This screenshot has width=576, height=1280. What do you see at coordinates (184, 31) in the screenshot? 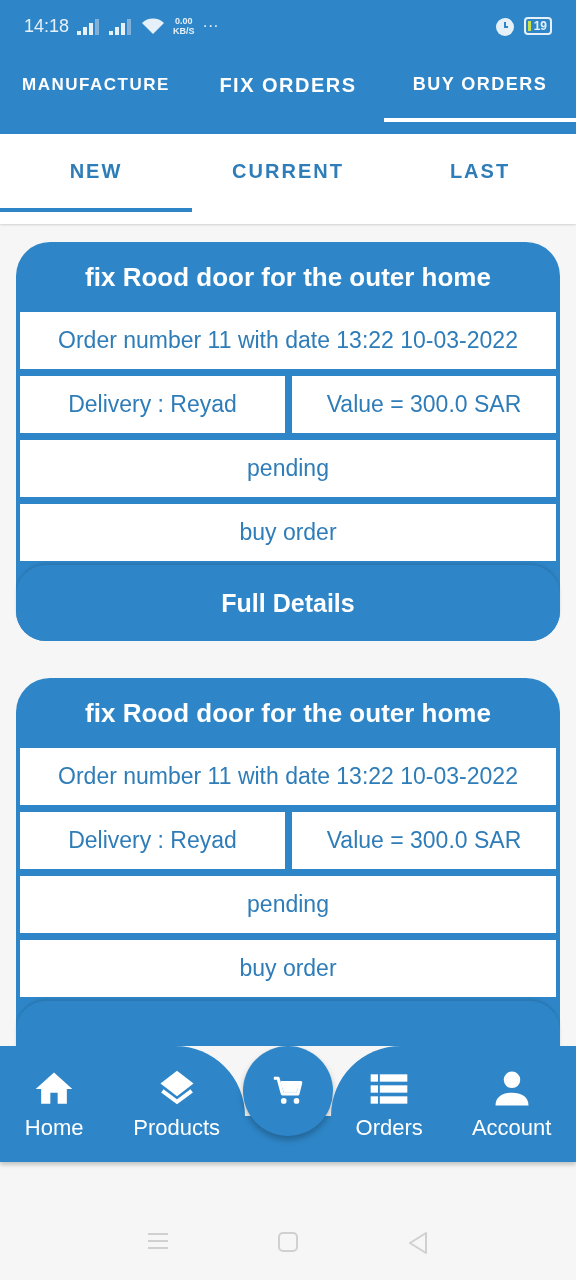
I see `network-unit: KB/S` at bounding box center [184, 31].